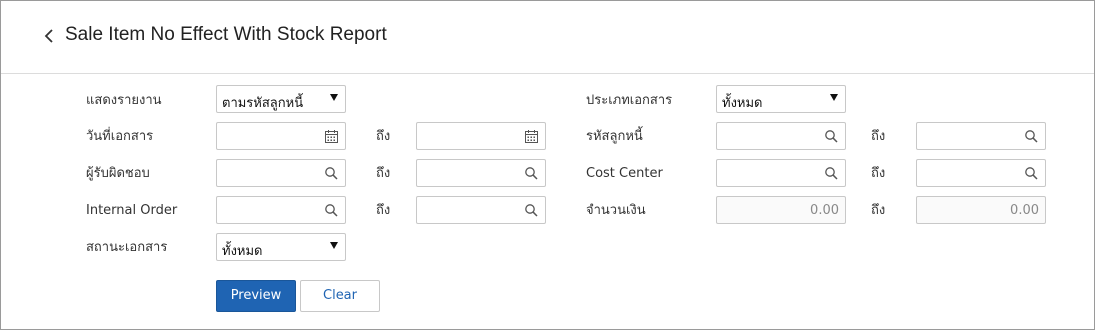 The height and width of the screenshot is (330, 1095). Describe the element at coordinates (383, 210) in the screenshot. I see `internal-order-to-label: ถึง` at that location.